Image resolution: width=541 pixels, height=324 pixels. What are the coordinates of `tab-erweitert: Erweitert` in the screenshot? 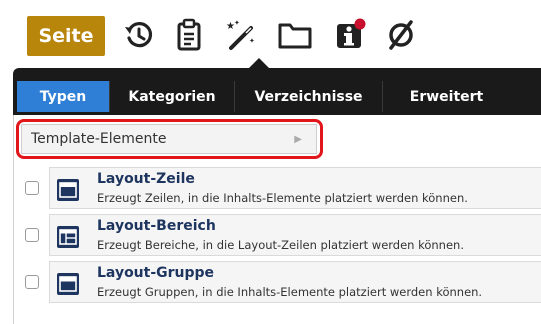 It's located at (446, 96).